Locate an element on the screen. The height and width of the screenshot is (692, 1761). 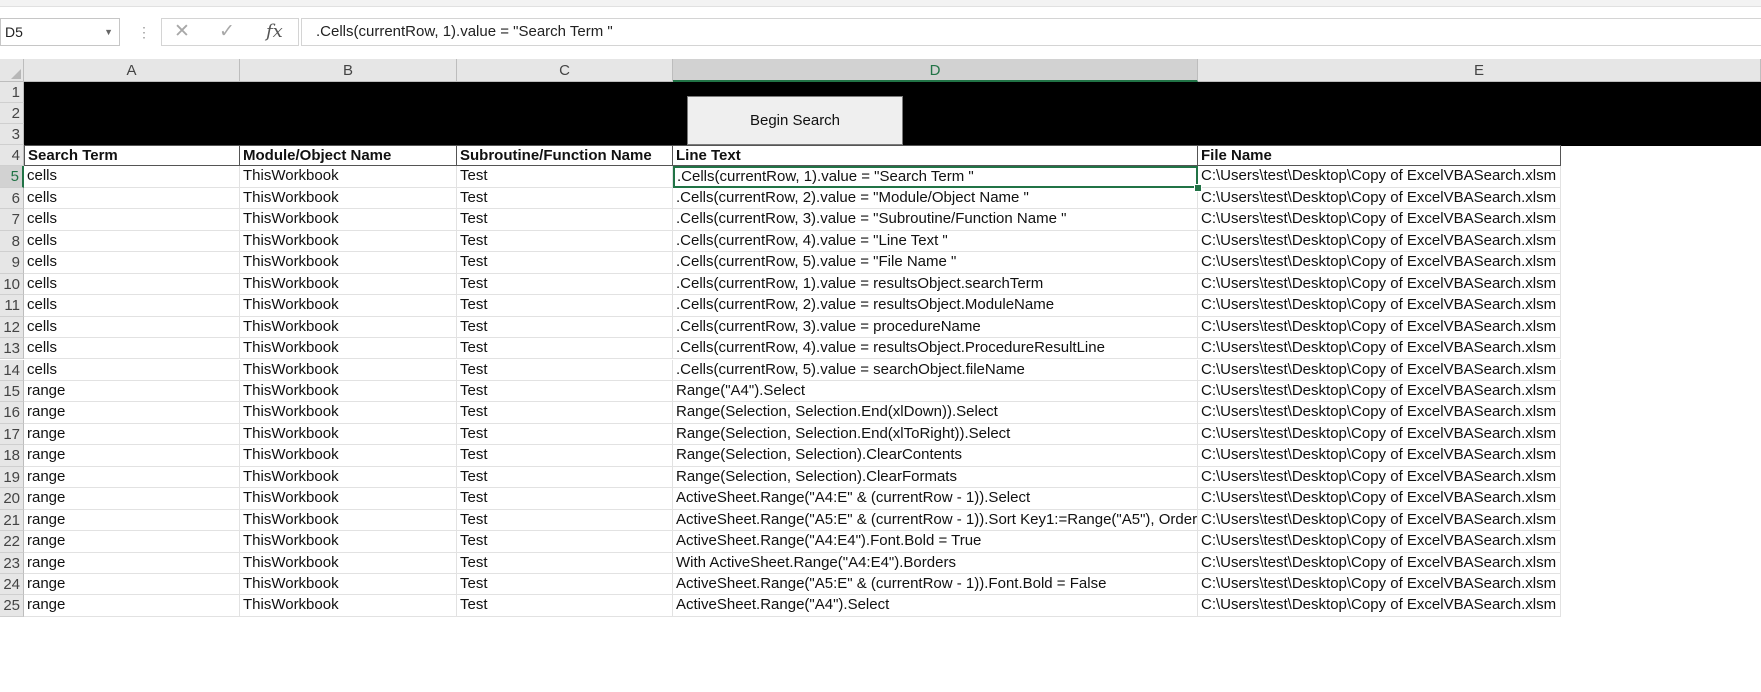
cancel-icon: ✕ is located at coordinates (182, 32).